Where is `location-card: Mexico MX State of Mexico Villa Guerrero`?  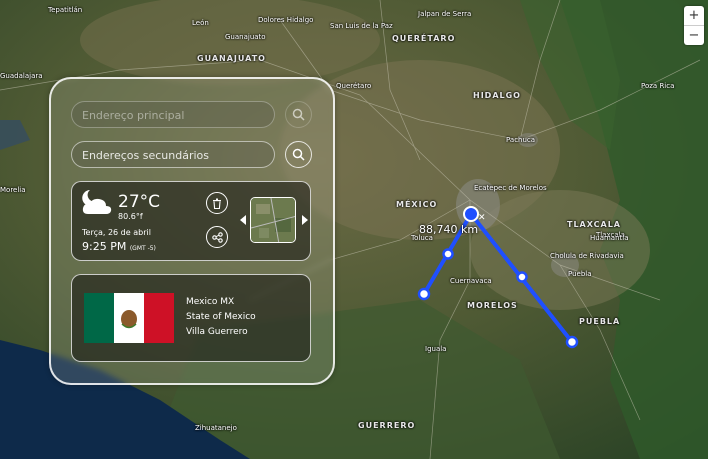
location-card: Mexico MX State of Mexico Villa Guerrero is located at coordinates (191, 318).